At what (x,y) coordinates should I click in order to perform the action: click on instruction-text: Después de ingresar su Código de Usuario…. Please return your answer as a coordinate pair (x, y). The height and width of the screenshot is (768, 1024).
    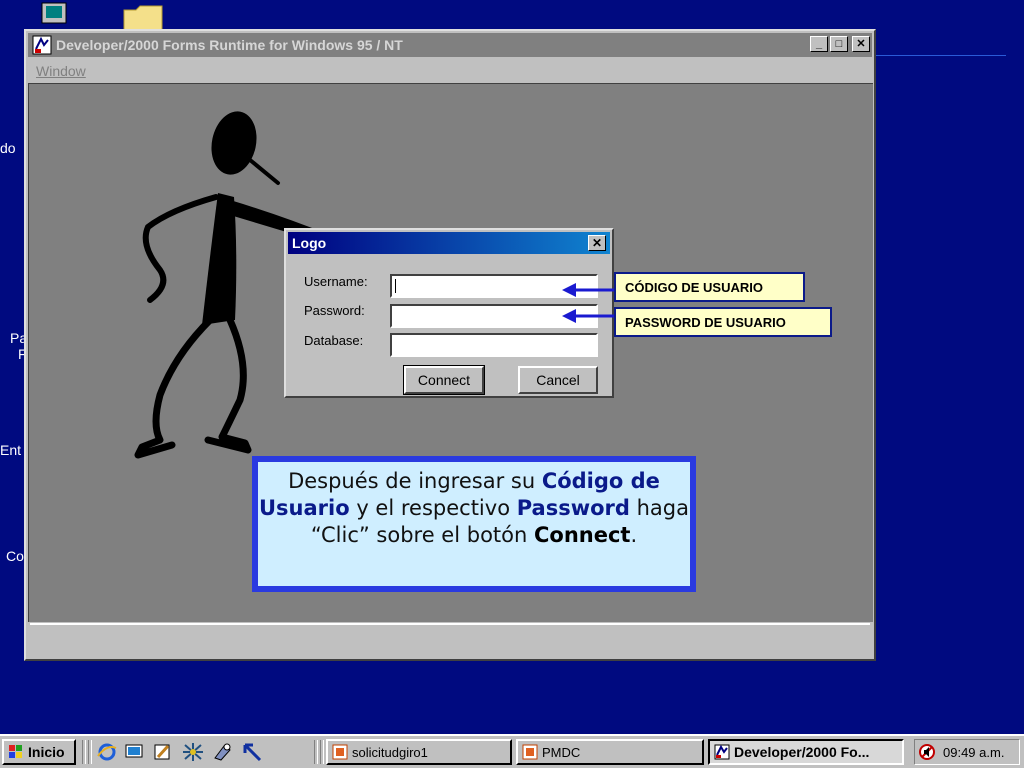
    Looking at the image, I should click on (474, 524).